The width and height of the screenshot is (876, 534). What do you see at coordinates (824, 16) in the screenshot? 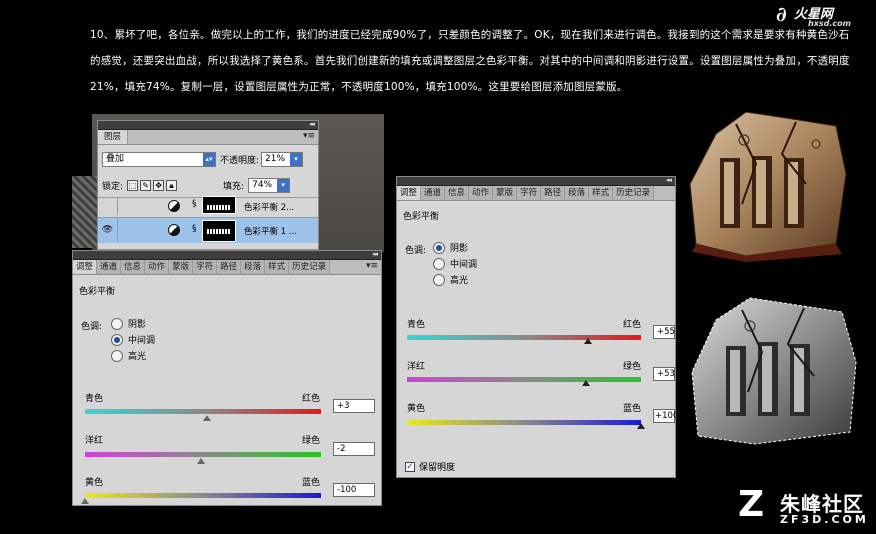
I see `hxsd-logo: ∂ 火星网 hxsd.com` at bounding box center [824, 16].